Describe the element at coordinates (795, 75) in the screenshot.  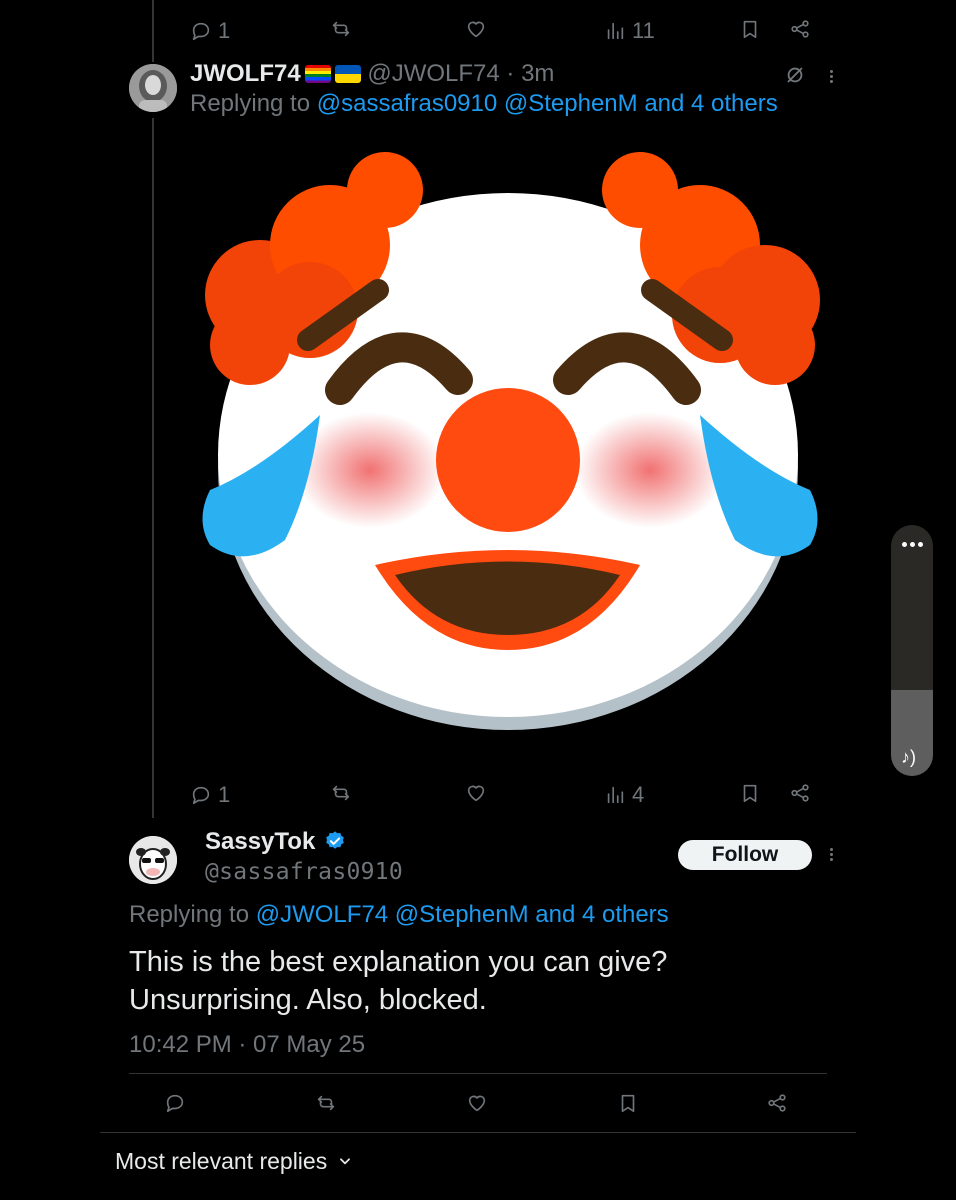
I see `grok-icon` at that location.